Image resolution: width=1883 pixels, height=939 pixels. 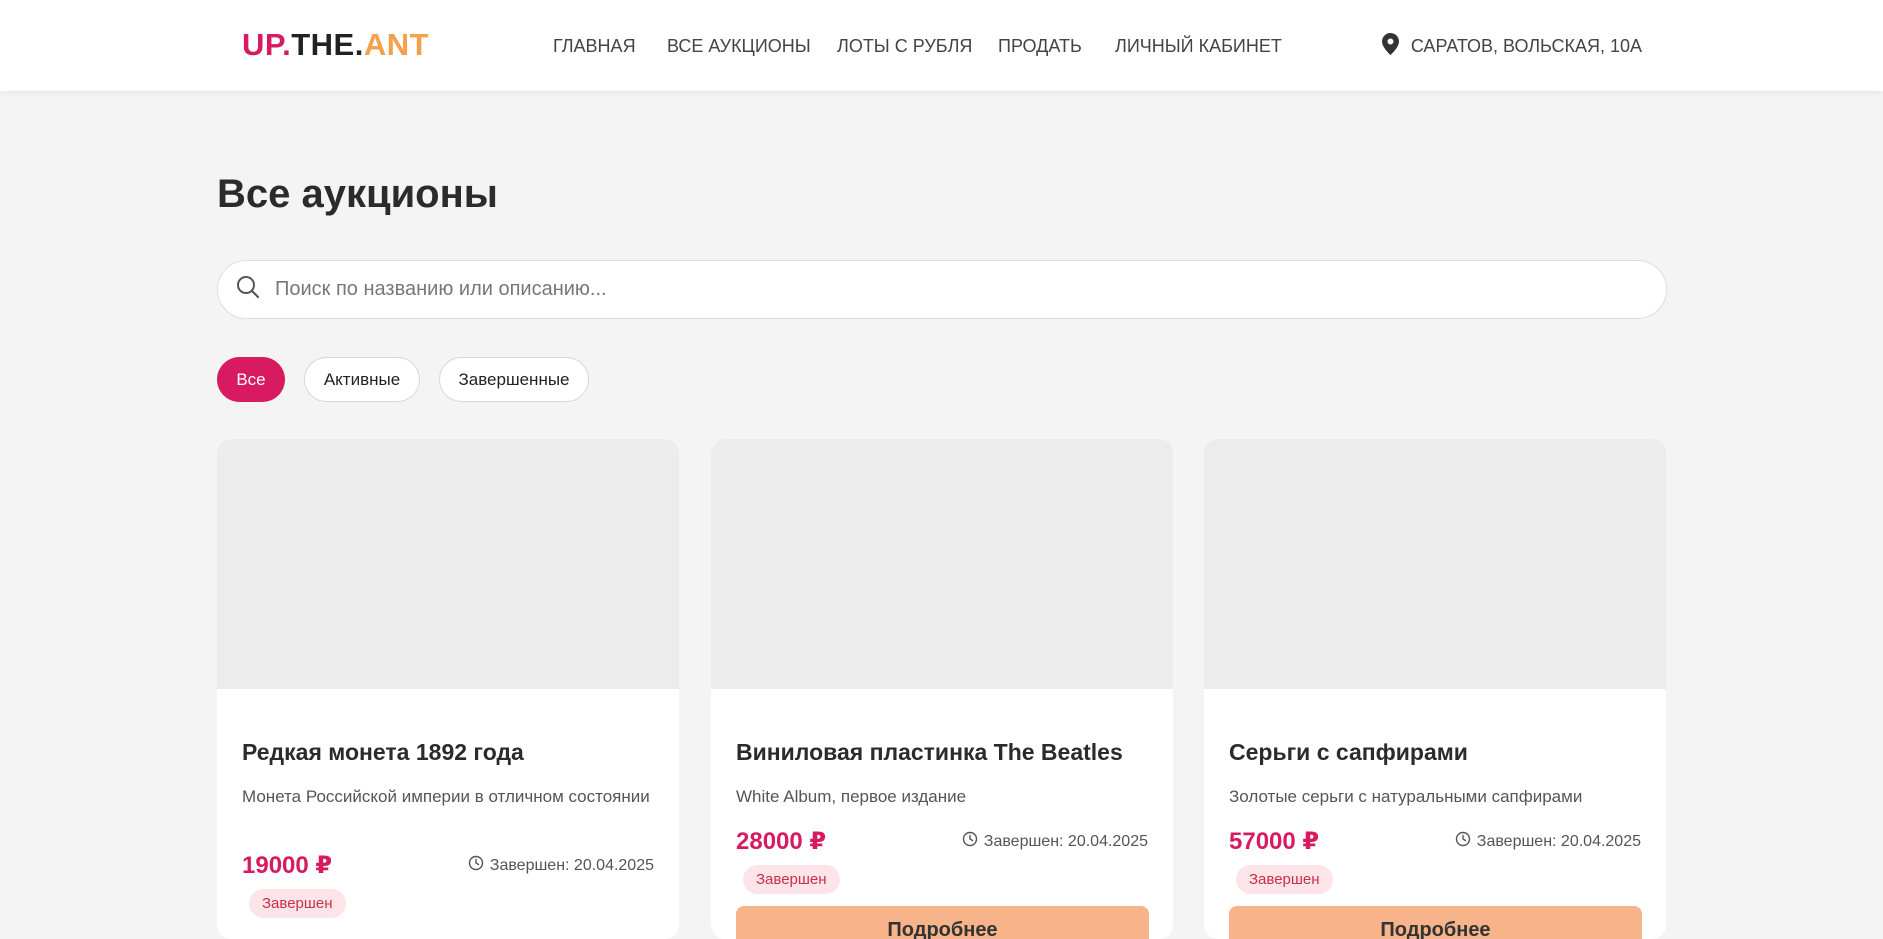 What do you see at coordinates (1406, 796) in the screenshot?
I see `card-description: Золотые серьги с натуральными сапфирами` at bounding box center [1406, 796].